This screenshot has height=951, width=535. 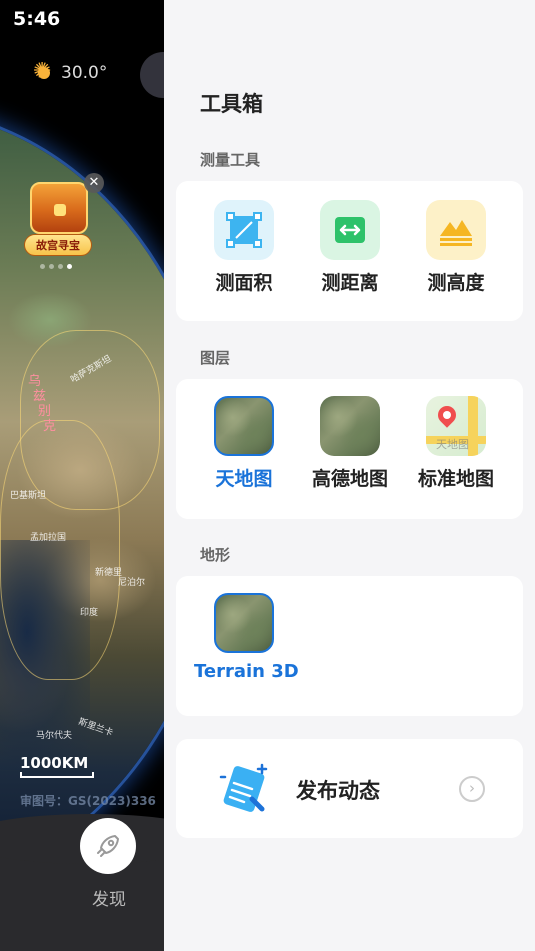 What do you see at coordinates (246, 671) in the screenshot?
I see `terrain-label: Terrain 3D` at bounding box center [246, 671].